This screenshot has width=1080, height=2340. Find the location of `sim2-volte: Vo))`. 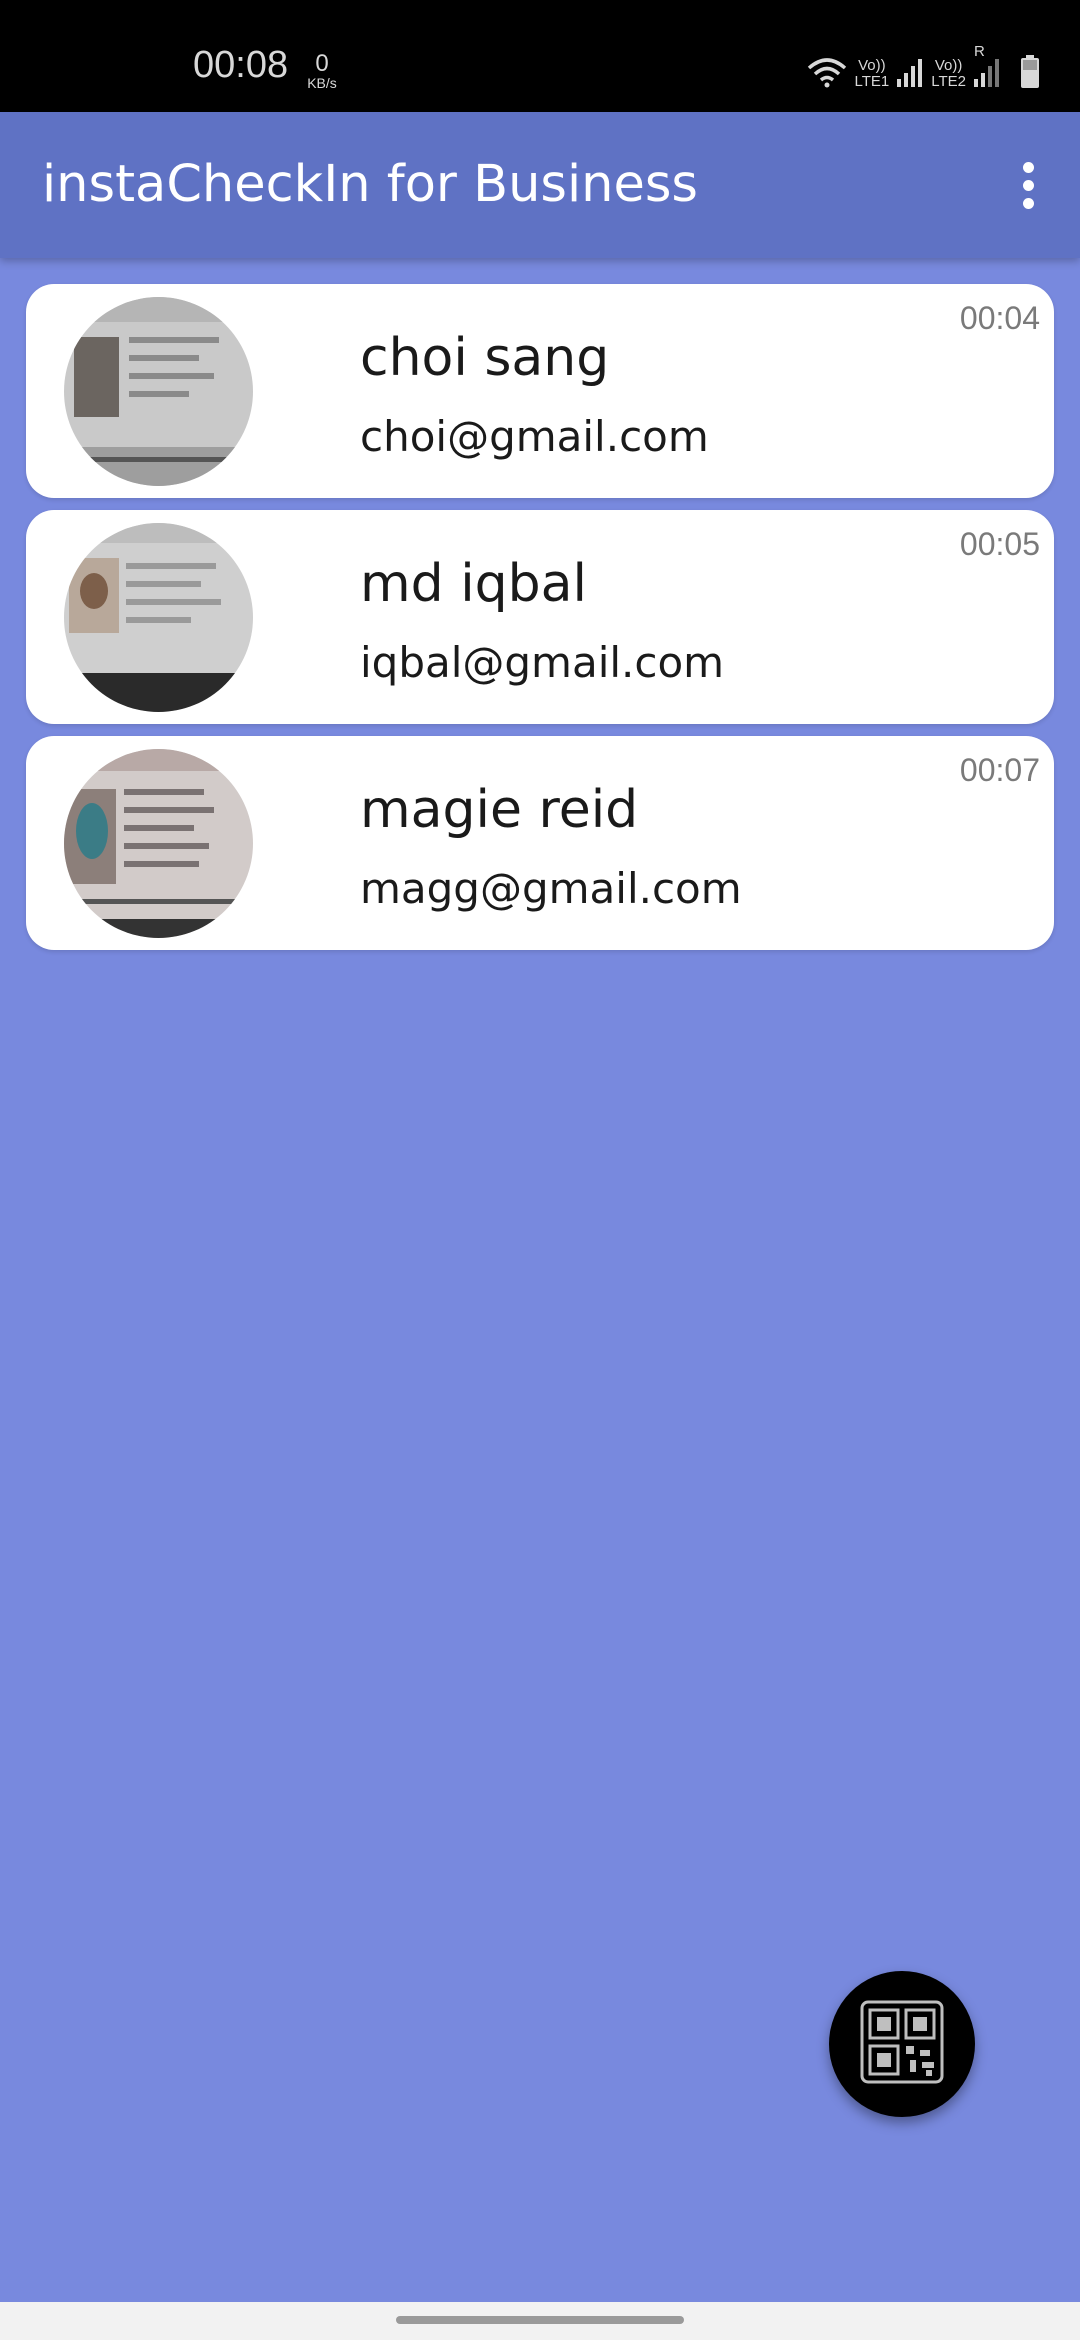

sim2-volte: Vo)) is located at coordinates (948, 65).